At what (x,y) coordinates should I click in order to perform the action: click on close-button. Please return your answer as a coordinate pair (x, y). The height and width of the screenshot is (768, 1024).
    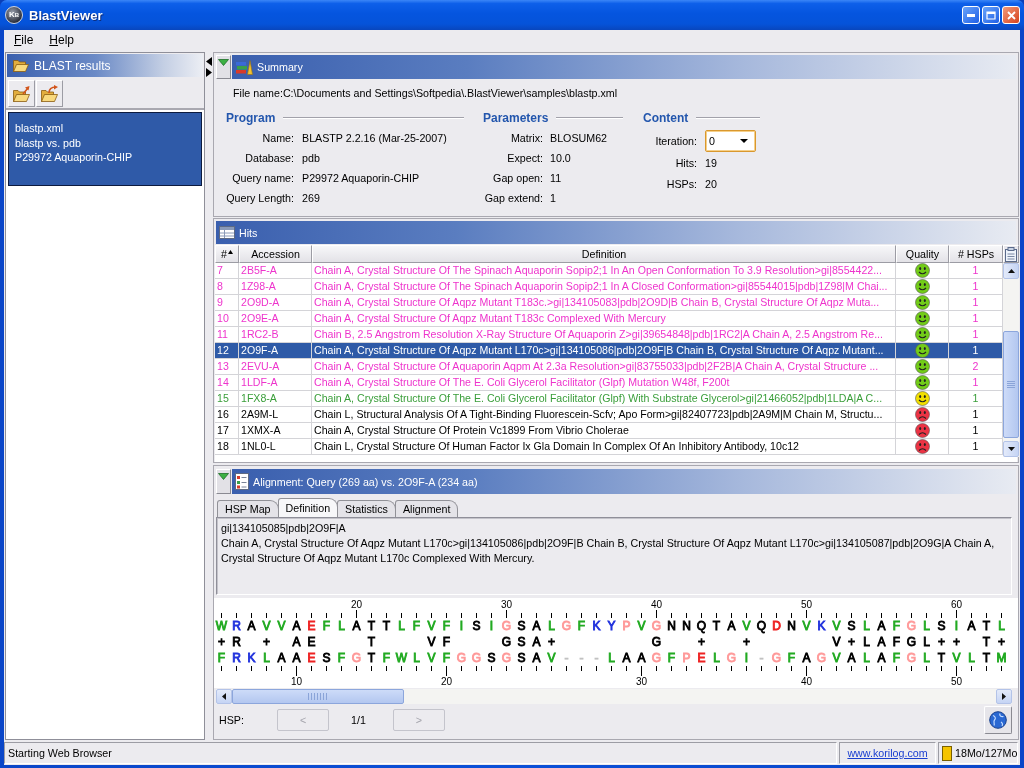
    Looking at the image, I should click on (1011, 15).